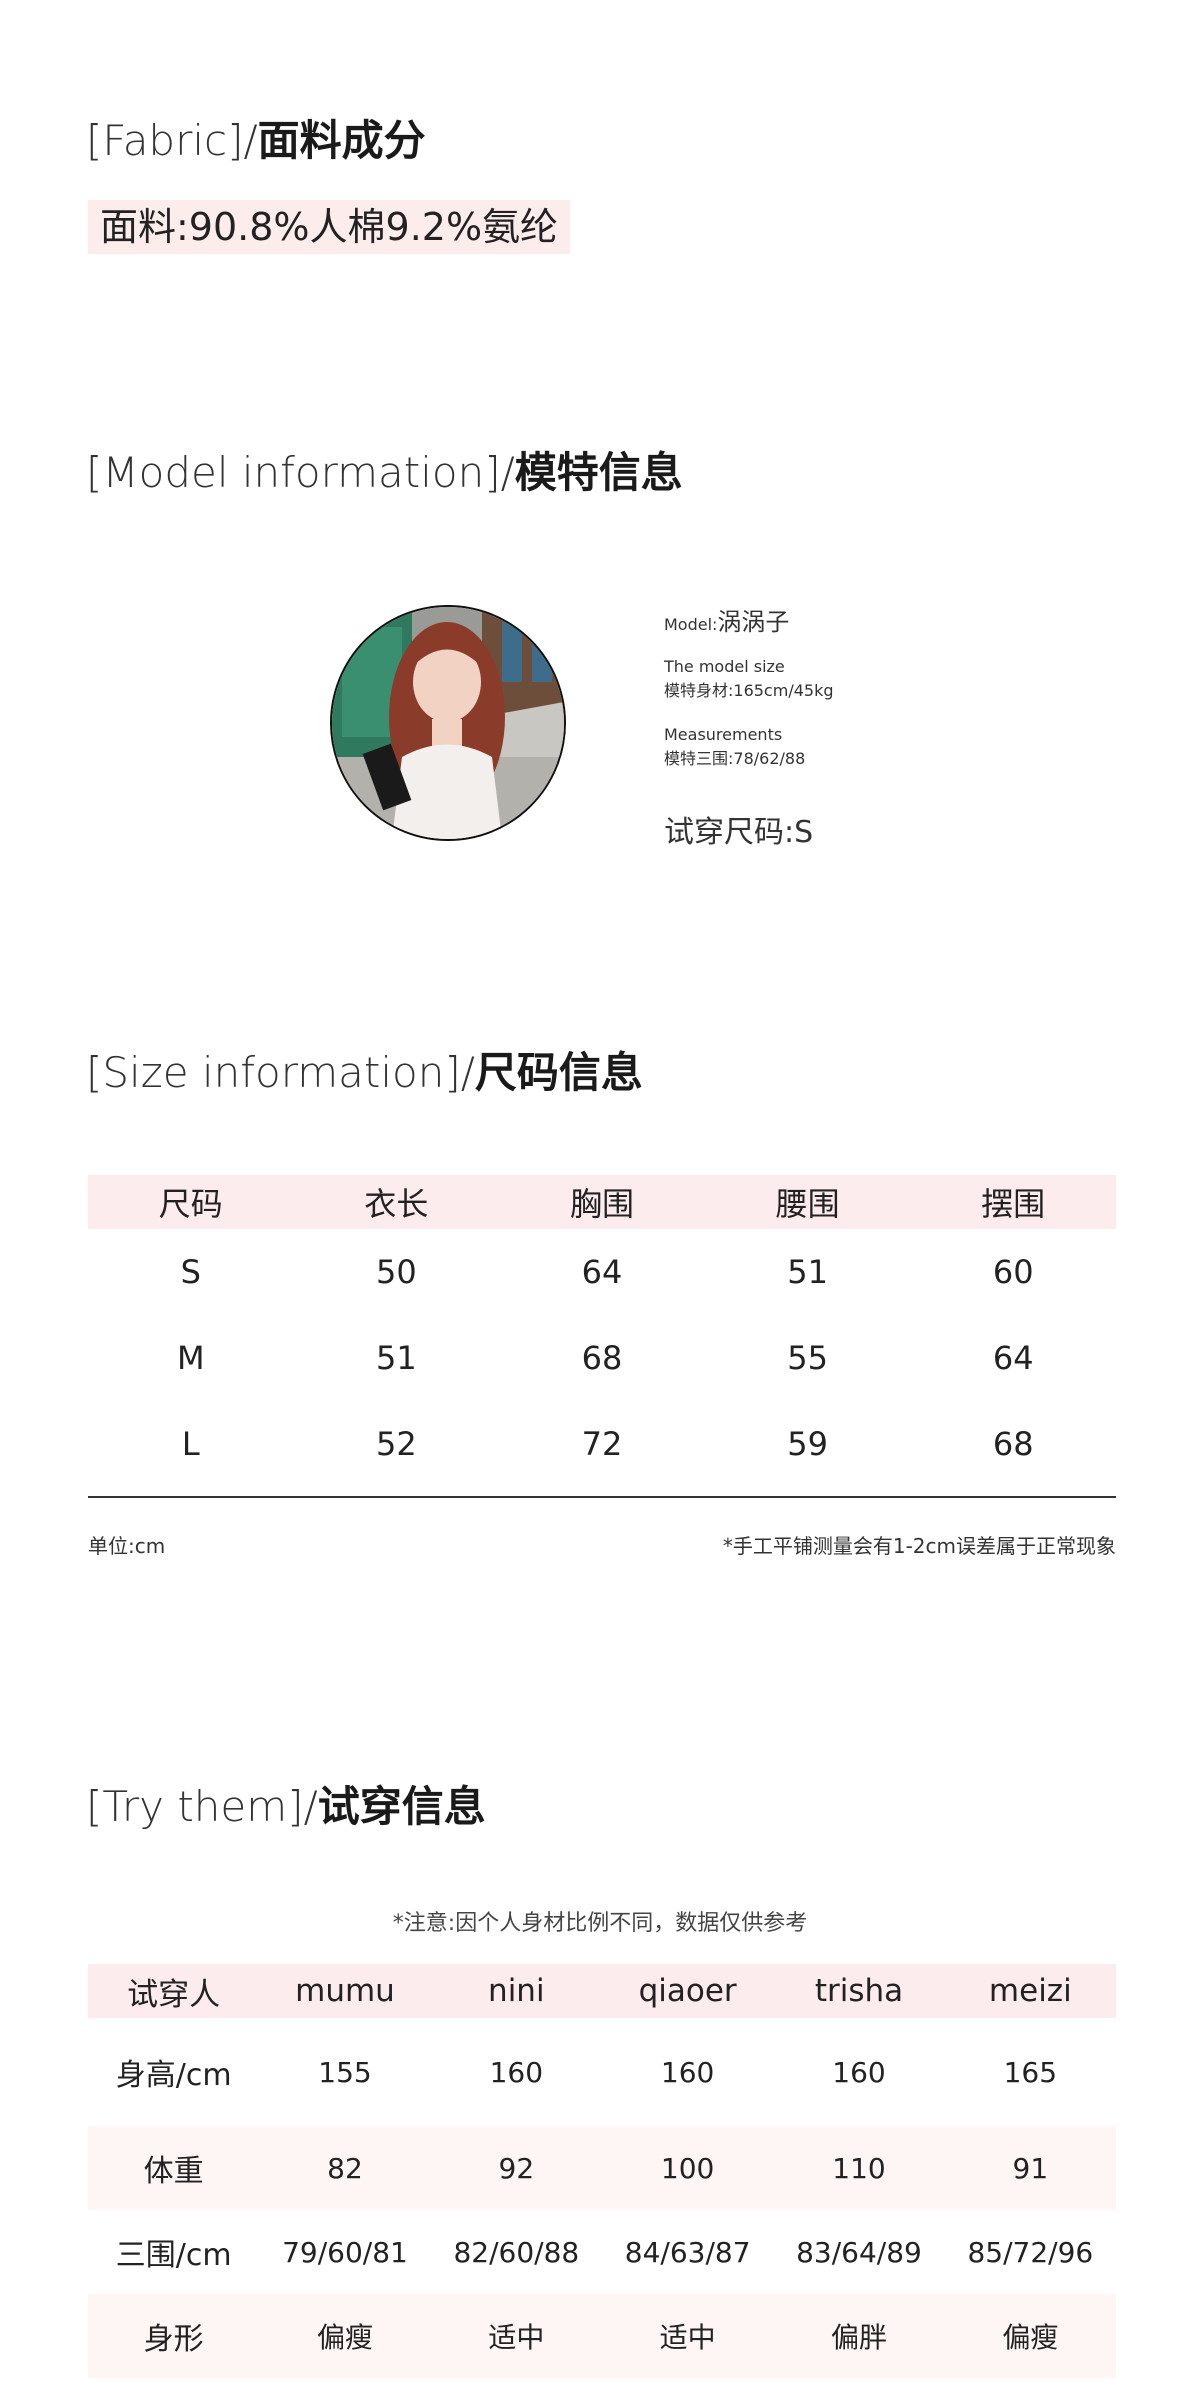 The image size is (1200, 2400). I want to click on try-table-row: 身形 偏瘦 适中 适中 偏胖 偏瘦, so click(602, 2336).